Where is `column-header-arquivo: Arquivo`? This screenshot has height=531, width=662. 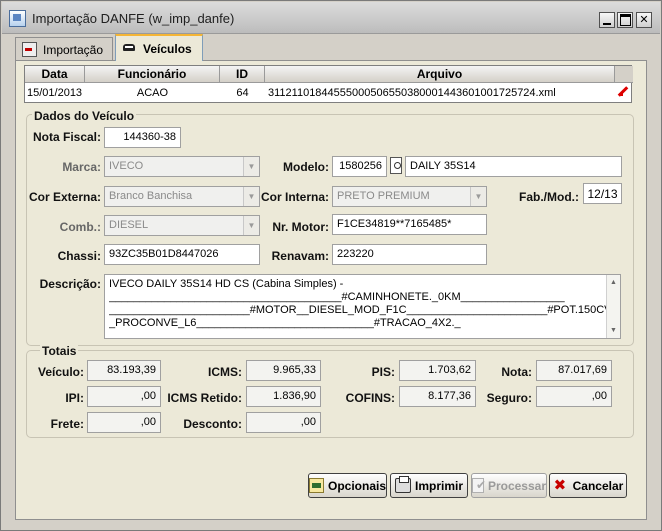
column-header-arquivo: Arquivo is located at coordinates (440, 74).